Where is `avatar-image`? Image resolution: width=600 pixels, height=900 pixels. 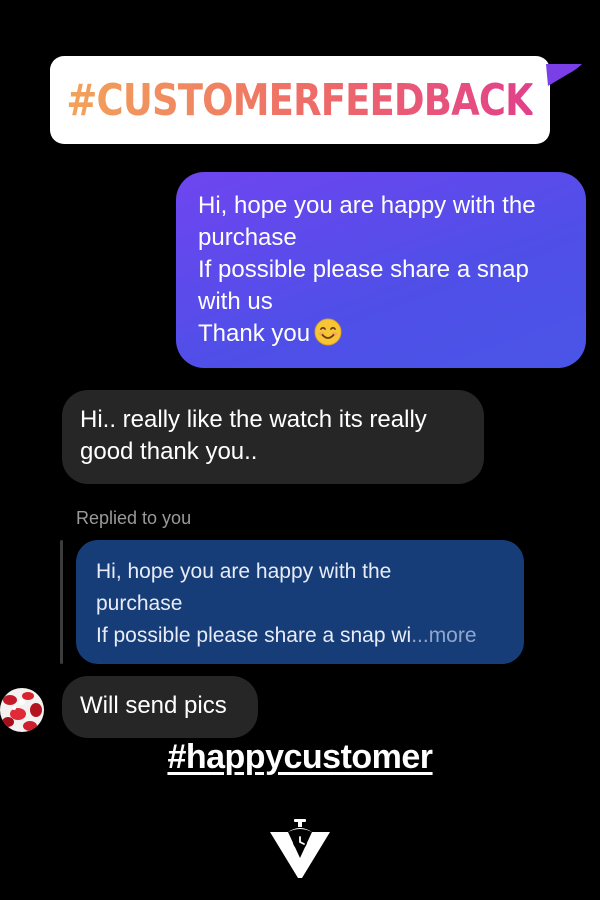
avatar-image is located at coordinates (22, 710).